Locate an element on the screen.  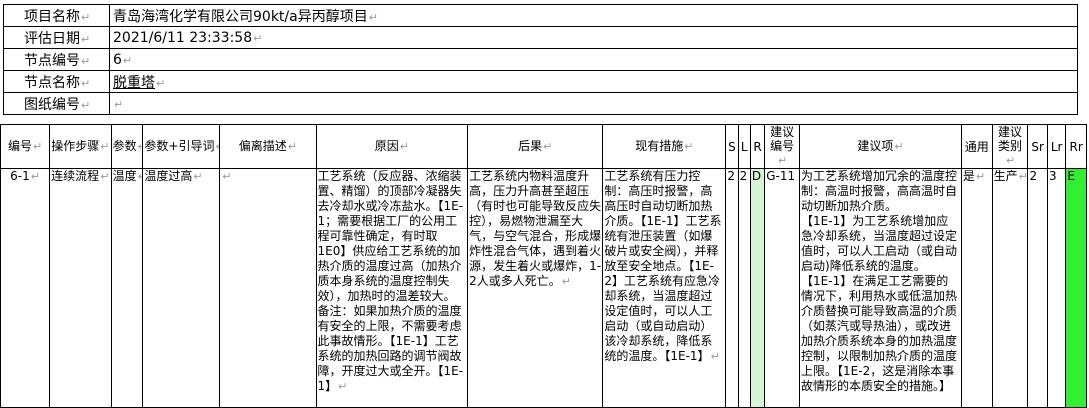
cell-param-guide: 温度过高↵ is located at coordinates (181, 288).